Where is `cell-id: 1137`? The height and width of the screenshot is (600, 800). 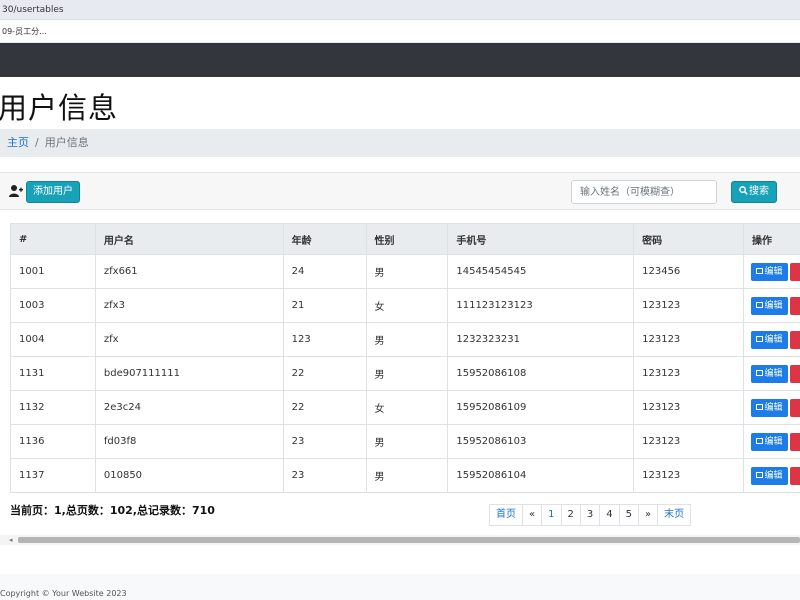 cell-id: 1137 is located at coordinates (53, 475).